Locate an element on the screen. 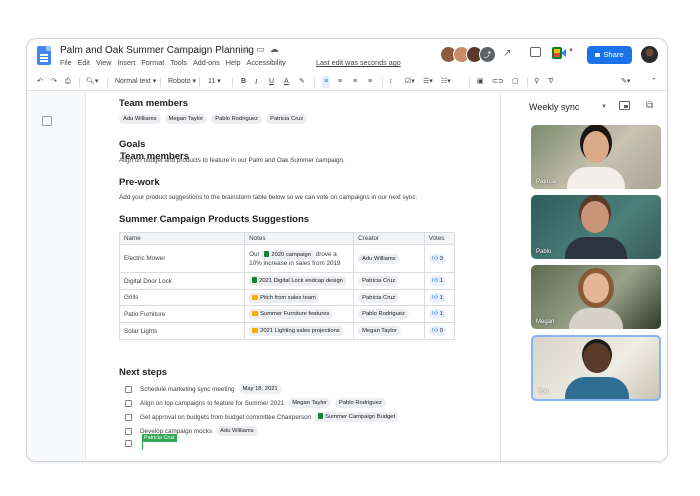  activity-trend-icon: ↗ is located at coordinates (507, 53).